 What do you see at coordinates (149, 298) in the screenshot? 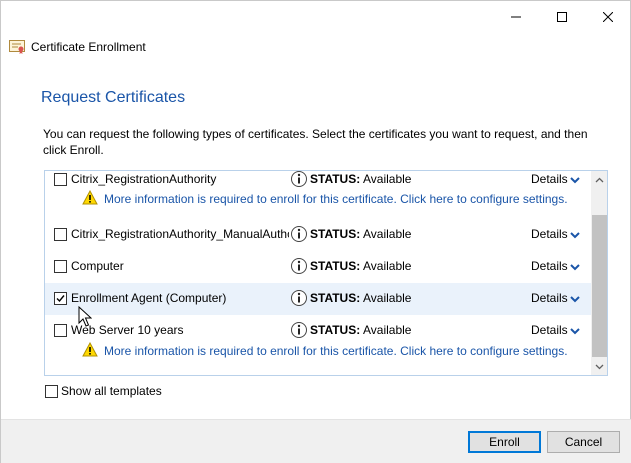
I see `certificate-name: Enrollment Agent (Computer)` at bounding box center [149, 298].